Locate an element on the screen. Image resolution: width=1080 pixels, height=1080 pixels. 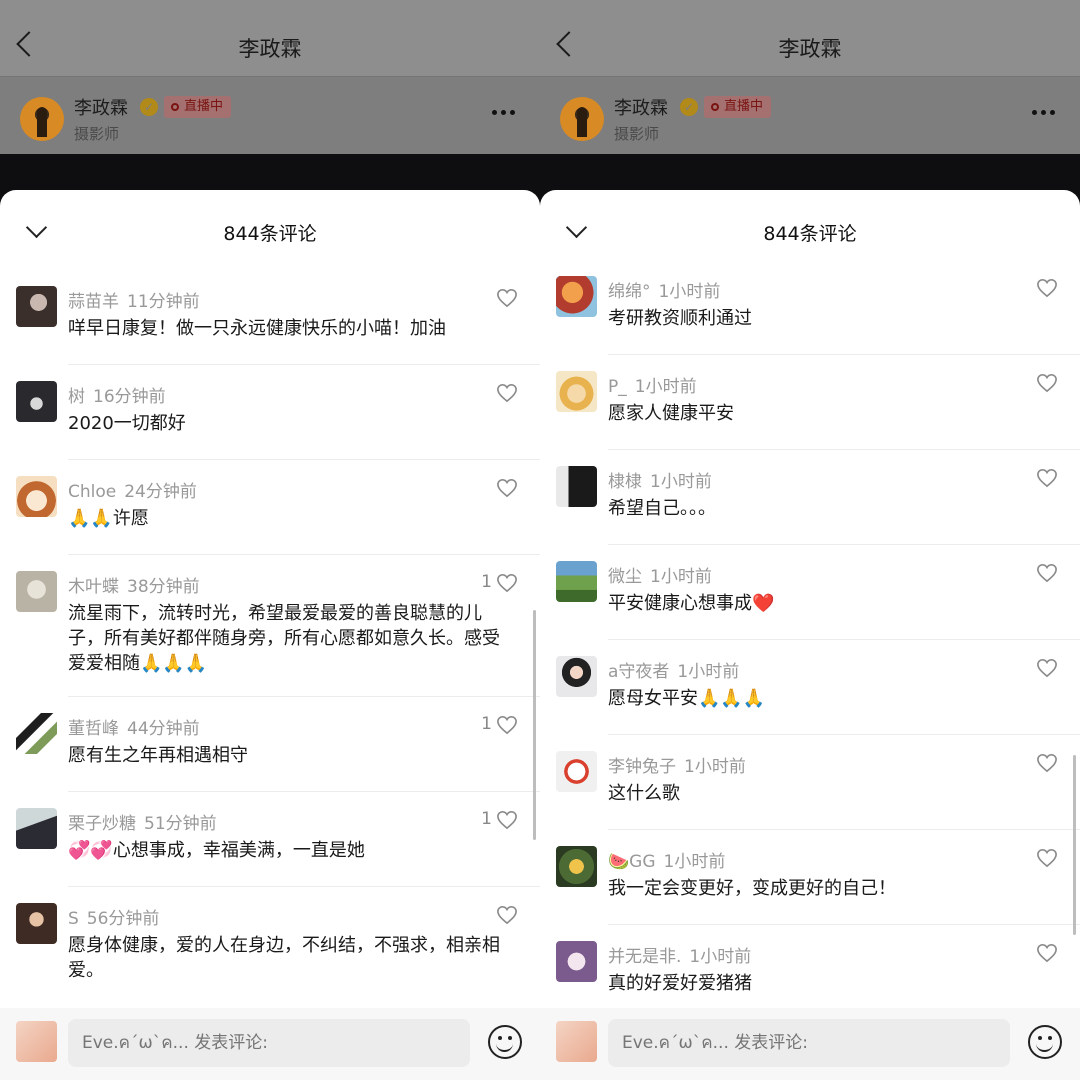
commenter-name: 🍉GG is located at coordinates (632, 862).